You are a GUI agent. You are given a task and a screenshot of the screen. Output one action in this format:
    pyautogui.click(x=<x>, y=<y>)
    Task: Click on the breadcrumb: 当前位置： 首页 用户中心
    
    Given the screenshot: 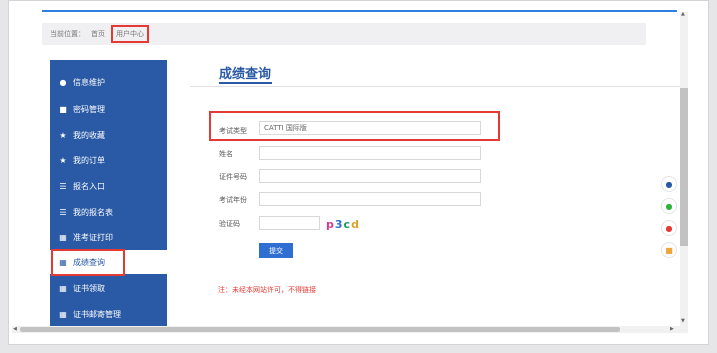 What is the action you would take?
    pyautogui.click(x=344, y=34)
    